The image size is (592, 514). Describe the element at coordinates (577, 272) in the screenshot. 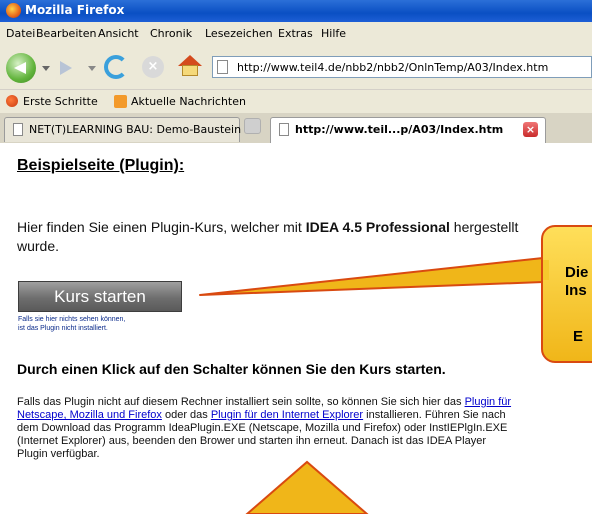

I see `callout-text-line1: Die` at that location.